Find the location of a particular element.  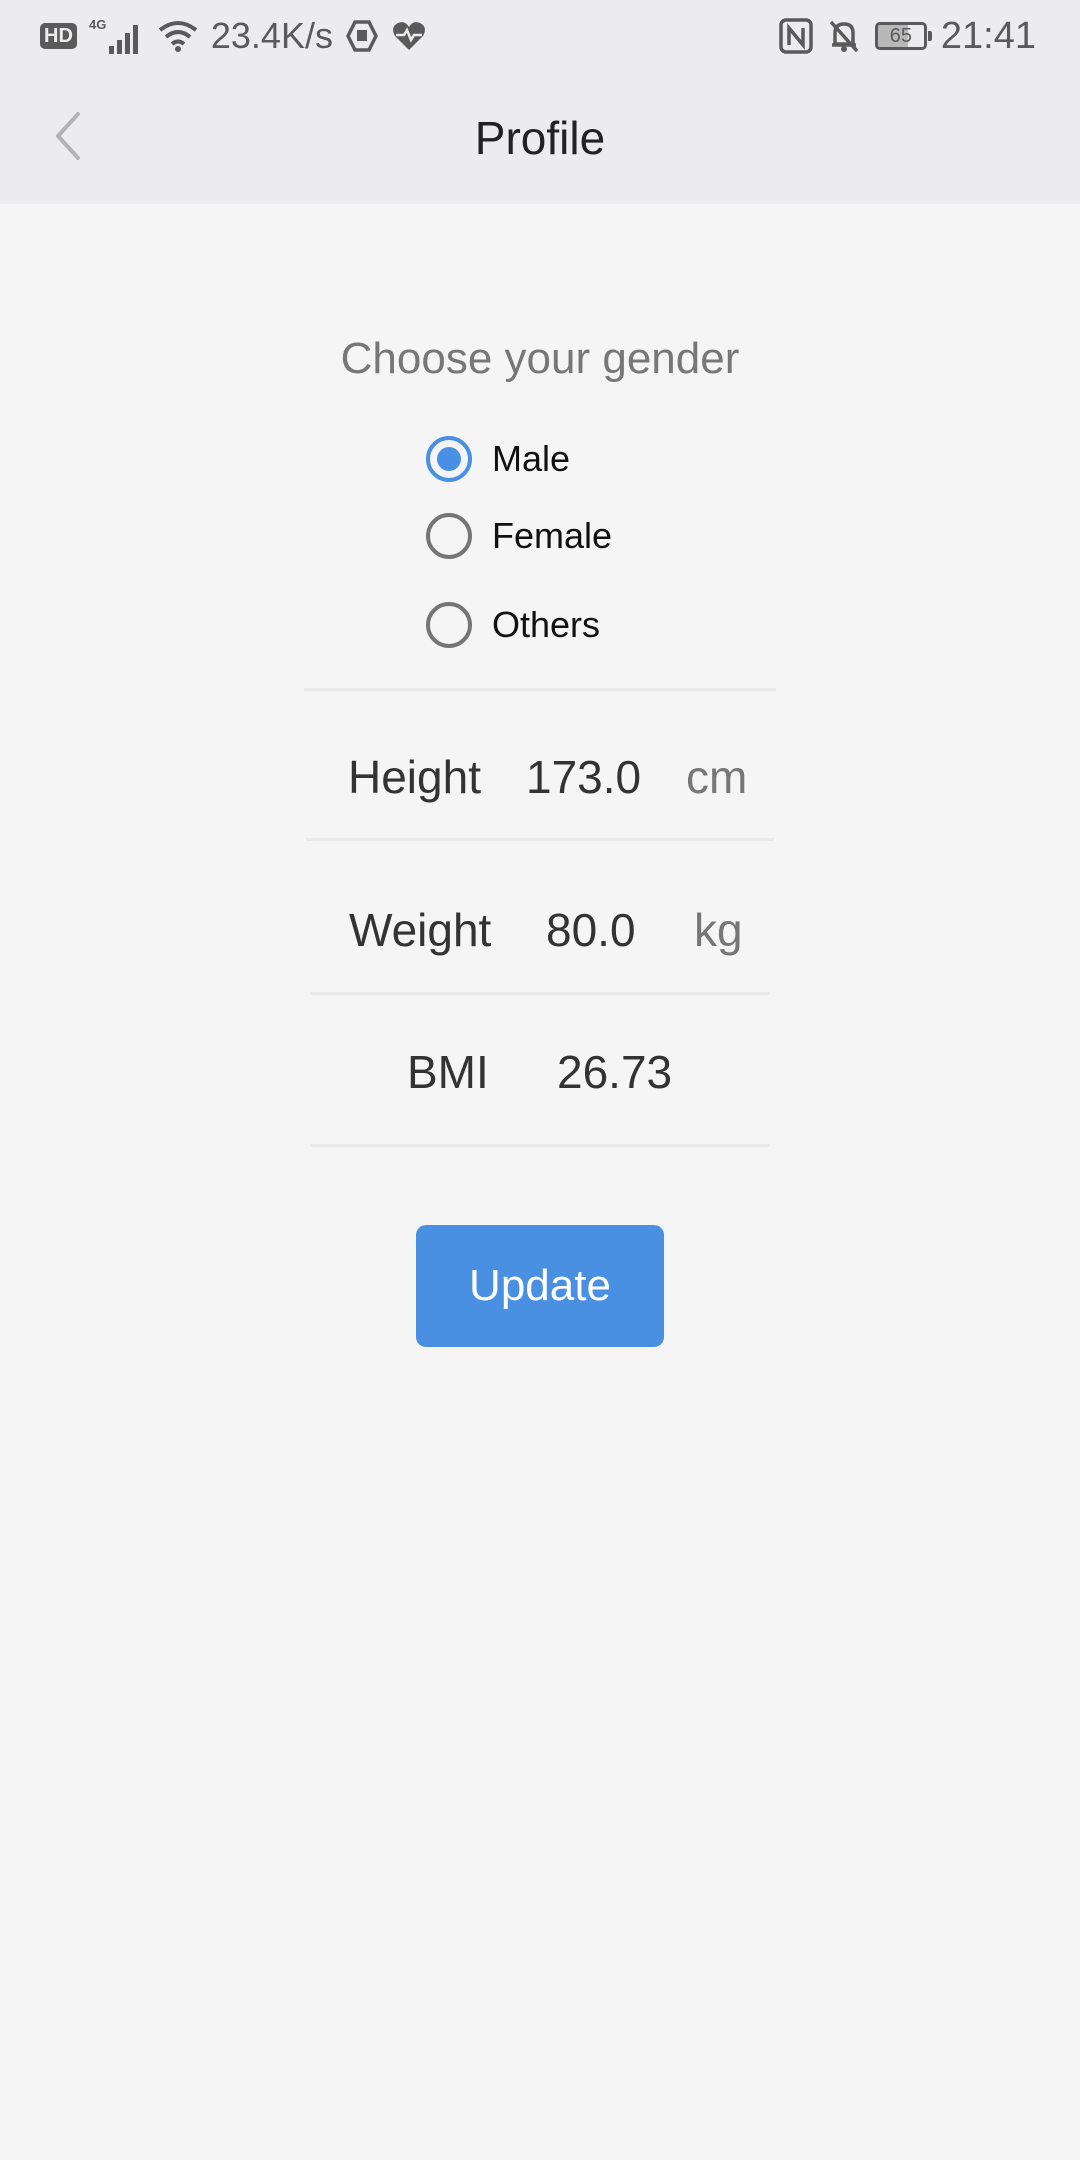

radio-button-others is located at coordinates (449, 625).